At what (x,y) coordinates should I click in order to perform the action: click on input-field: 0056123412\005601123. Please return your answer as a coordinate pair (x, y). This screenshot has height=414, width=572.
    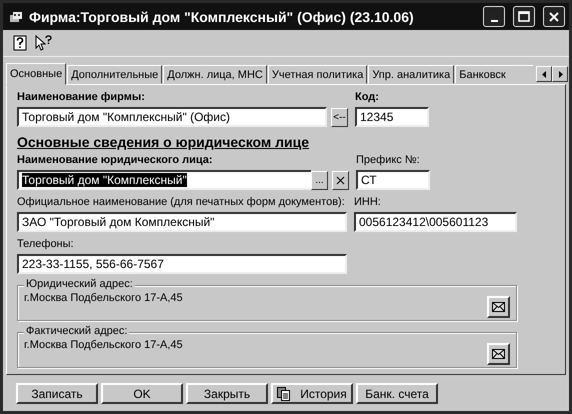
    Looking at the image, I should click on (435, 222).